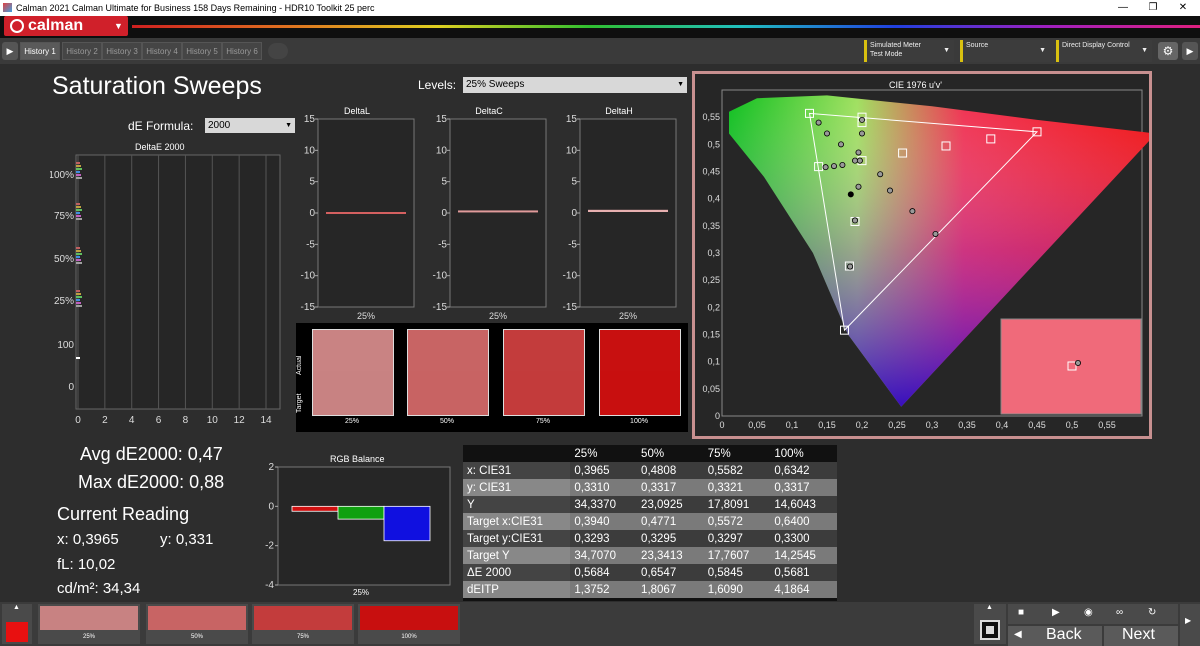 Image resolution: width=1200 pixels, height=646 pixels. Describe the element at coordinates (118, 26) in the screenshot. I see `chevron-down-icon: ▼` at that location.